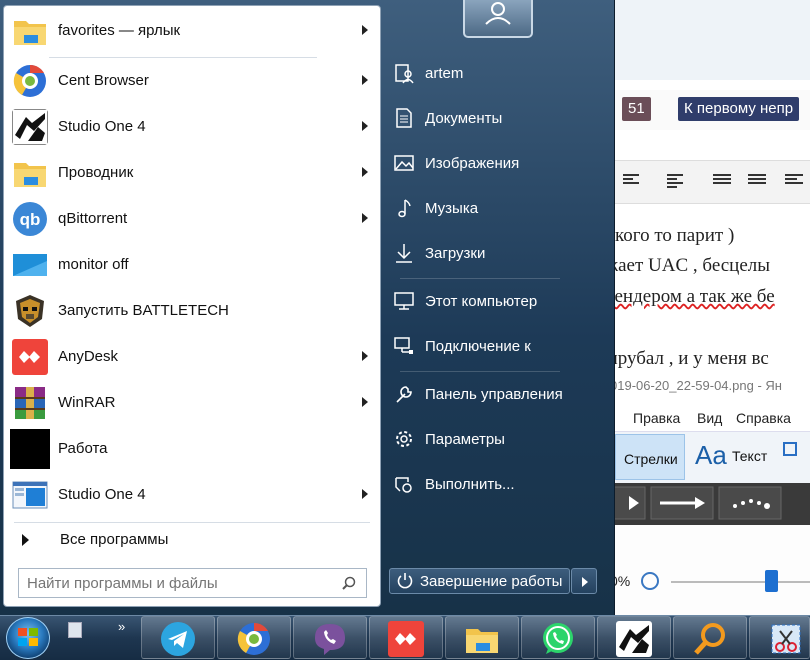 This screenshot has width=810, height=663. What do you see at coordinates (749, 456) in the screenshot?
I see `text-tool-label: Текст` at bounding box center [749, 456].